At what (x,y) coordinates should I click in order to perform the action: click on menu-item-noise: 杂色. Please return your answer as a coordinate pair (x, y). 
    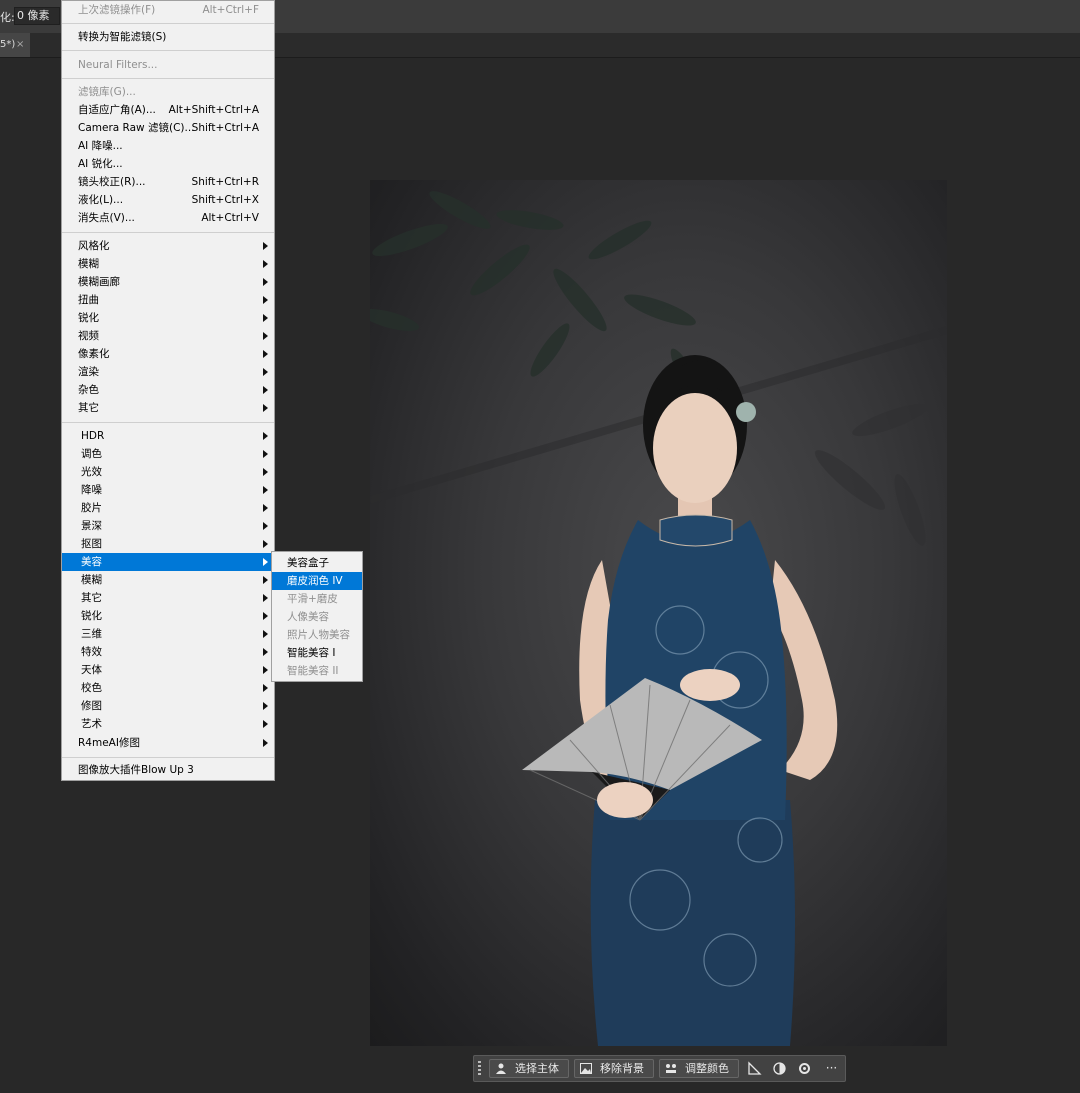
    Looking at the image, I should click on (168, 390).